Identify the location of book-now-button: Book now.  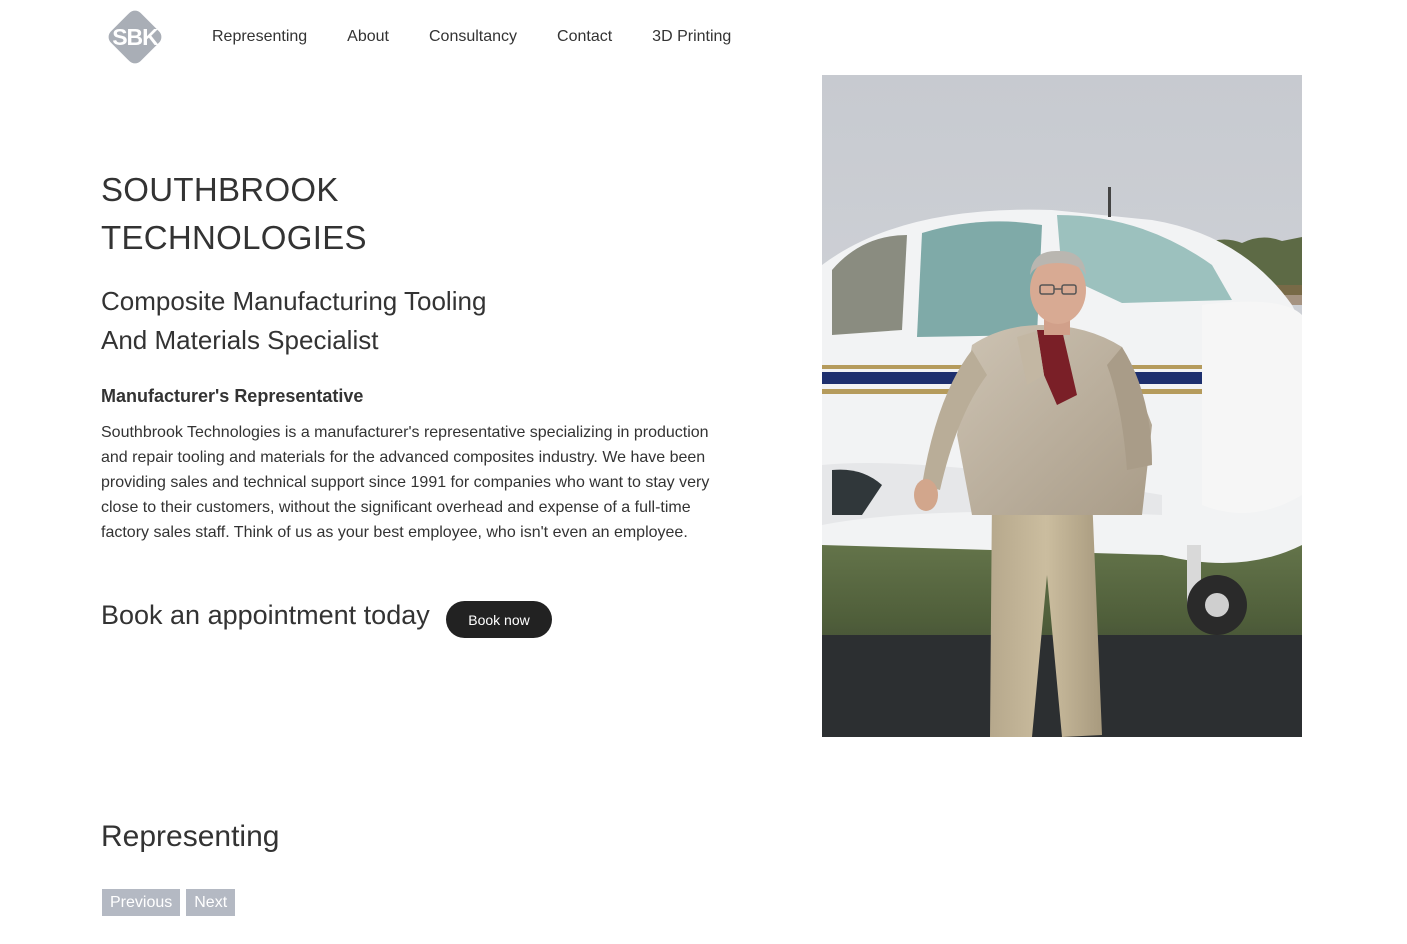
(499, 619).